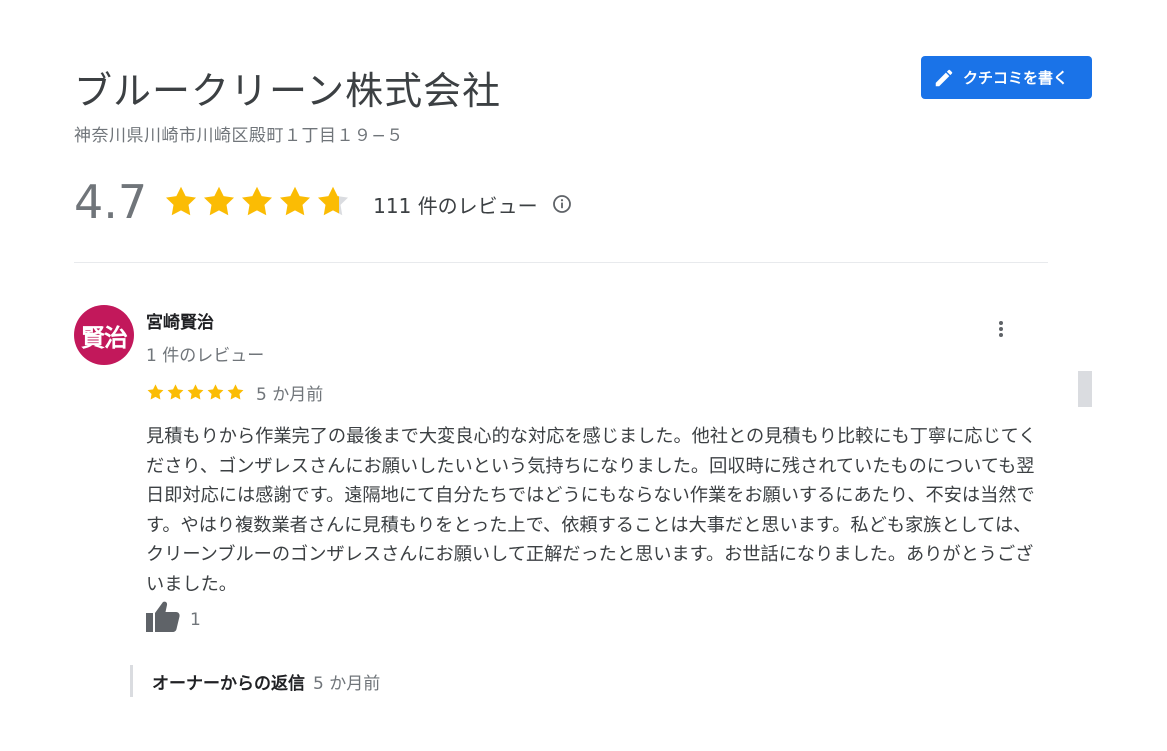  What do you see at coordinates (562, 204) in the screenshot?
I see `info-icon` at bounding box center [562, 204].